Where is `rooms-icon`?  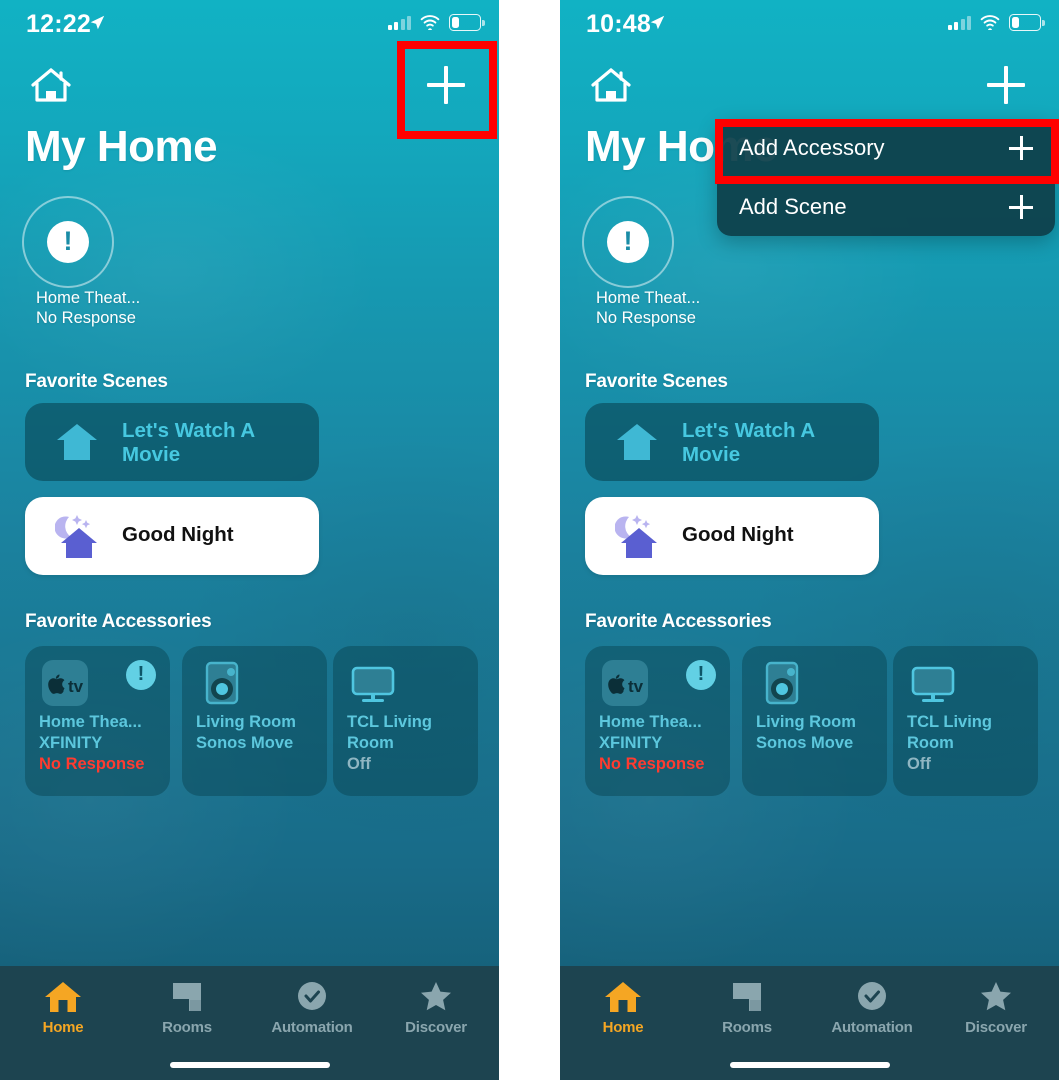 rooms-icon is located at coordinates (747, 997).